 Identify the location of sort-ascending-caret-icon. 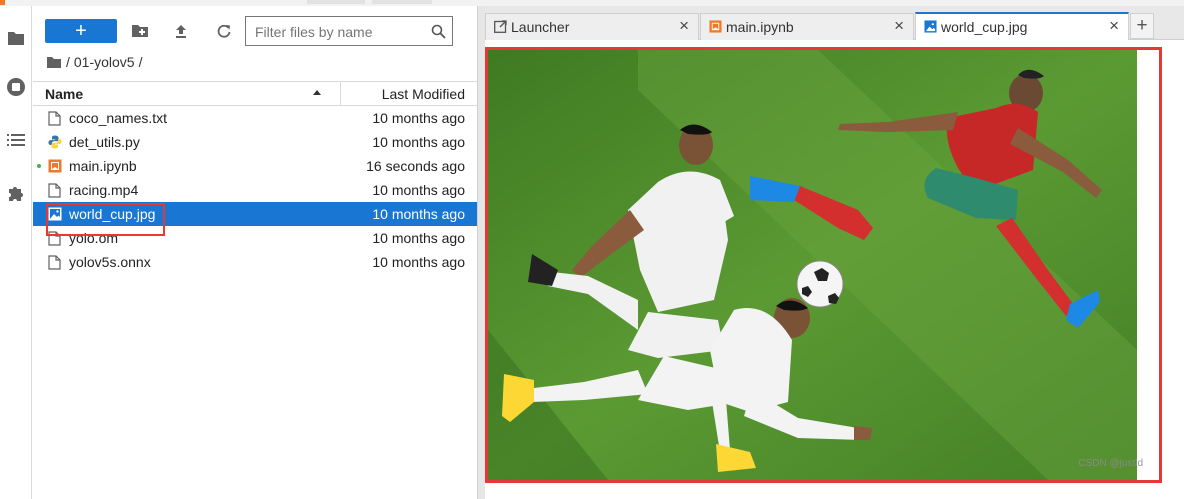
(317, 92).